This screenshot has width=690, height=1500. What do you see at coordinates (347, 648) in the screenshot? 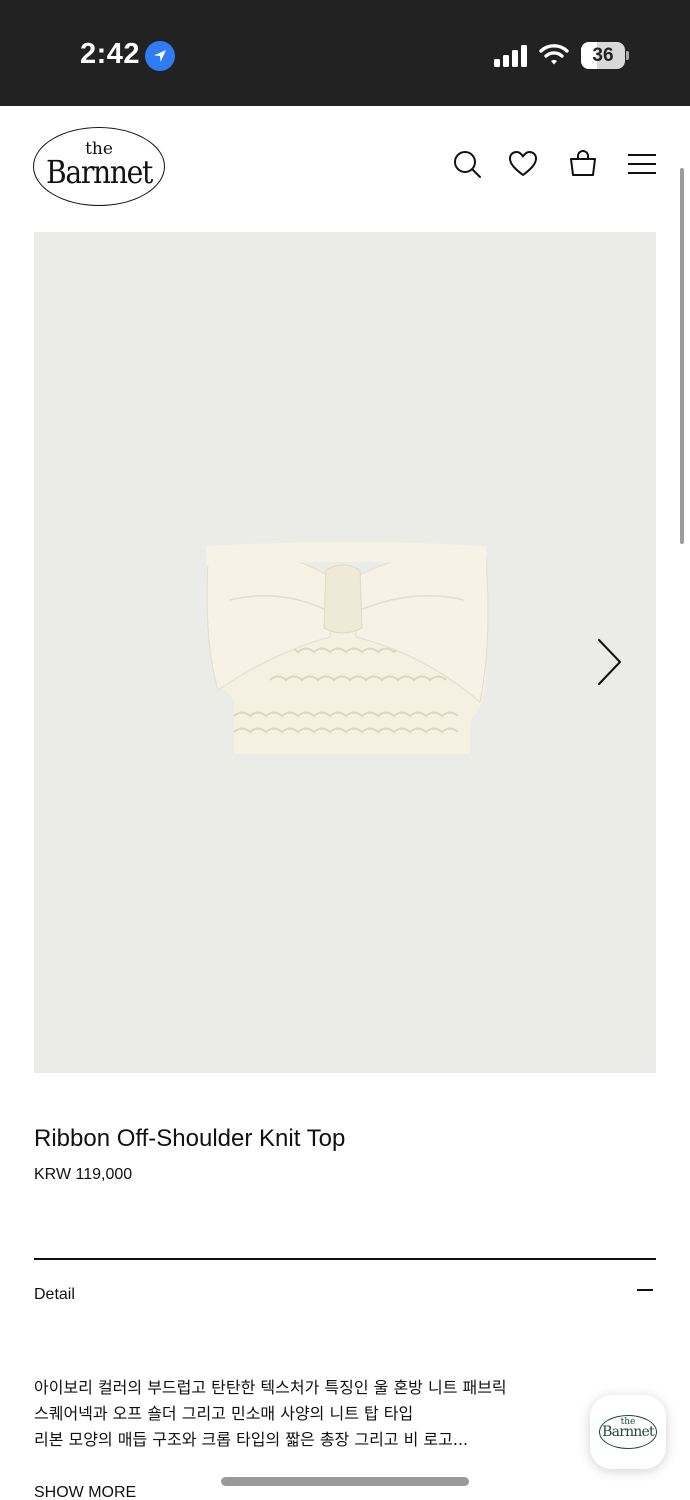
I see `knit-top-illustration` at bounding box center [347, 648].